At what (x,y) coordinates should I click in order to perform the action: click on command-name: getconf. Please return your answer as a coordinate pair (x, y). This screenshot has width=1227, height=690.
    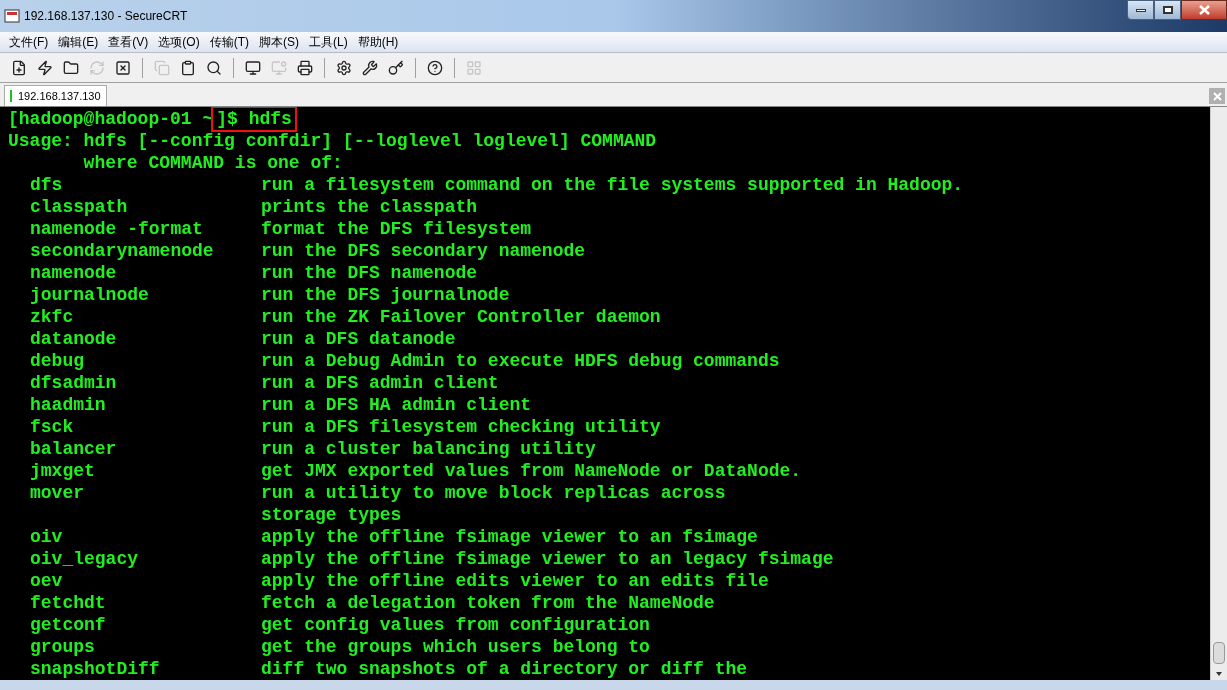
    Looking at the image, I should click on (68, 625).